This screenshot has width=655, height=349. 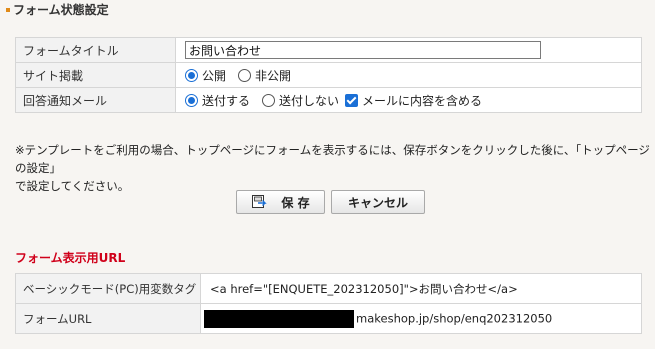 What do you see at coordinates (454, 318) in the screenshot?
I see `form-url-value: makeshop.jp/shop/enq202312050` at bounding box center [454, 318].